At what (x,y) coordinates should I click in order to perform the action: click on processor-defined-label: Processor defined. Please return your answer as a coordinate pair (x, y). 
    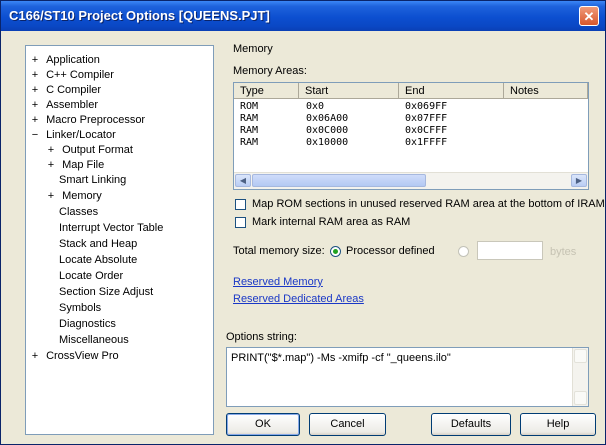
    Looking at the image, I should click on (390, 251).